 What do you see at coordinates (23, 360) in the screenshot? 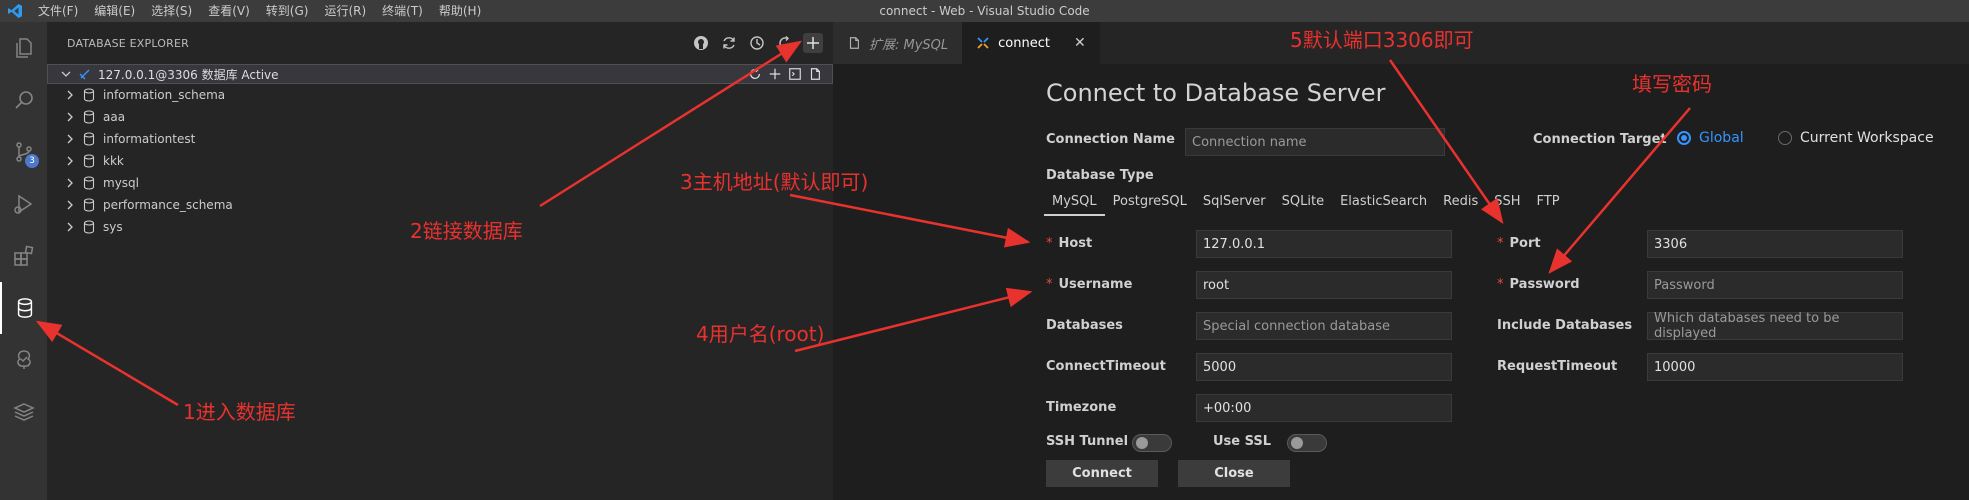
I see `testing-icon` at bounding box center [23, 360].